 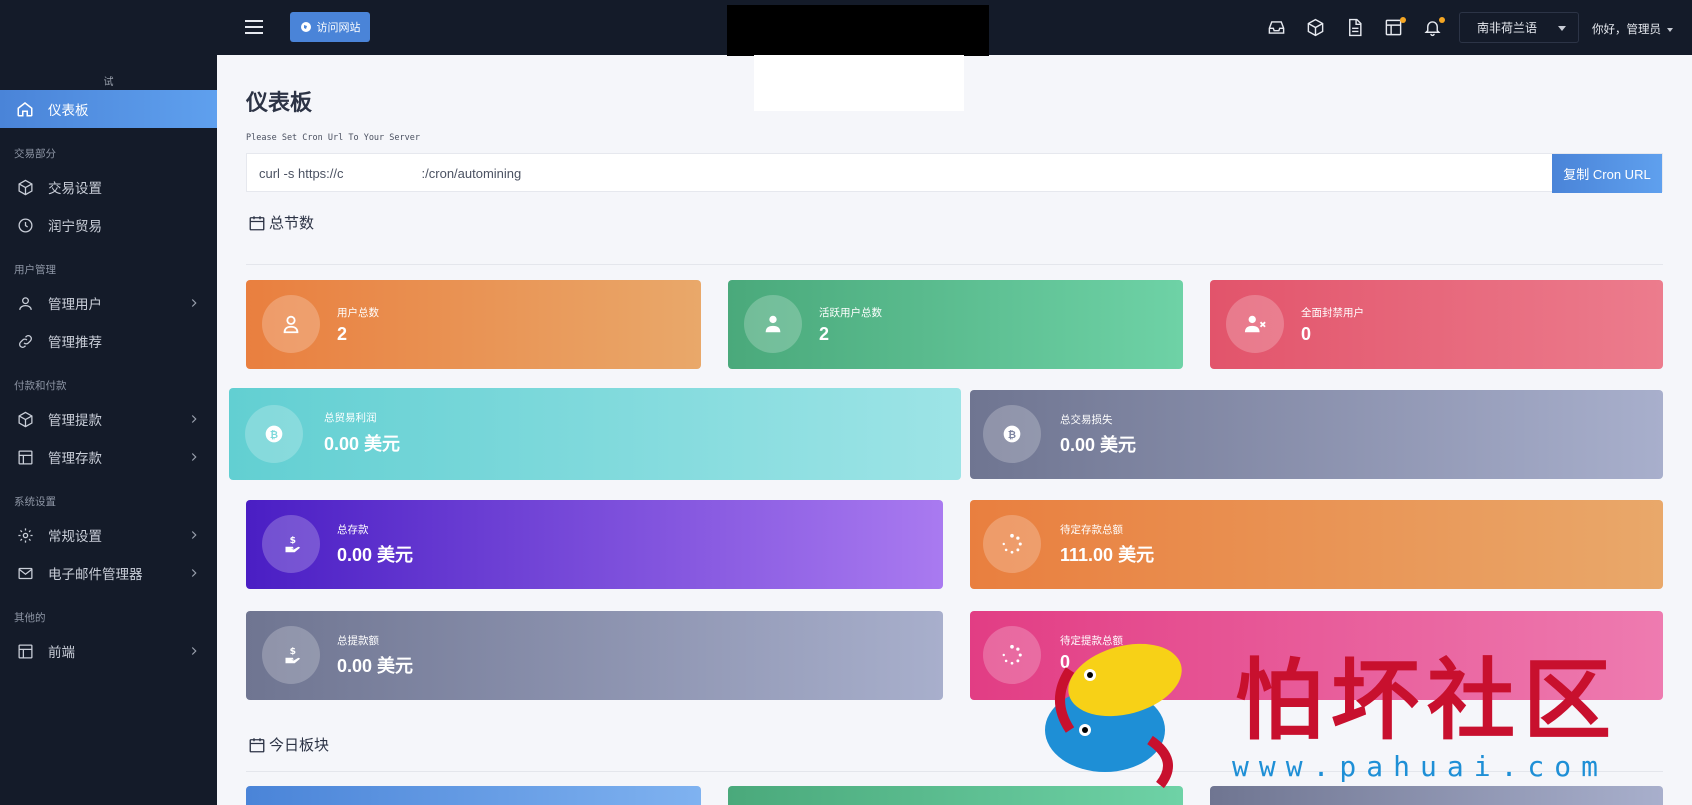 I want to click on sidebar-item-referrals: 管理推荐, so click(x=108, y=341).